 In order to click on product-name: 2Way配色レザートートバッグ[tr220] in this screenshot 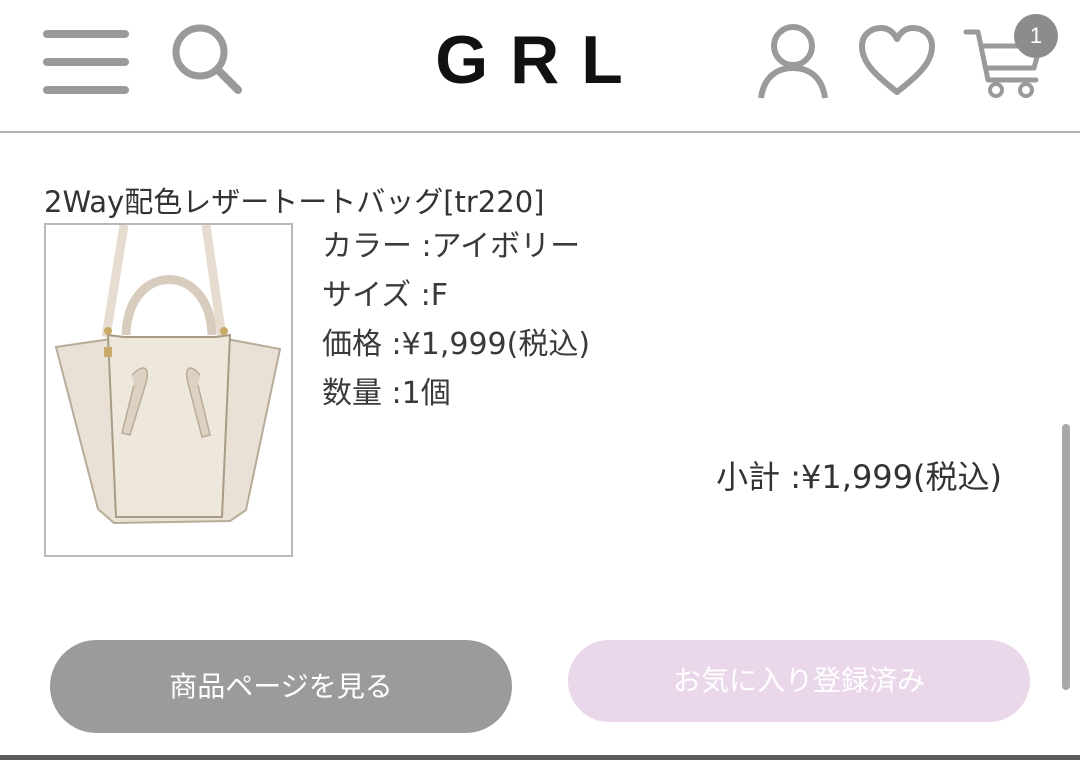, I will do `click(354, 202)`.